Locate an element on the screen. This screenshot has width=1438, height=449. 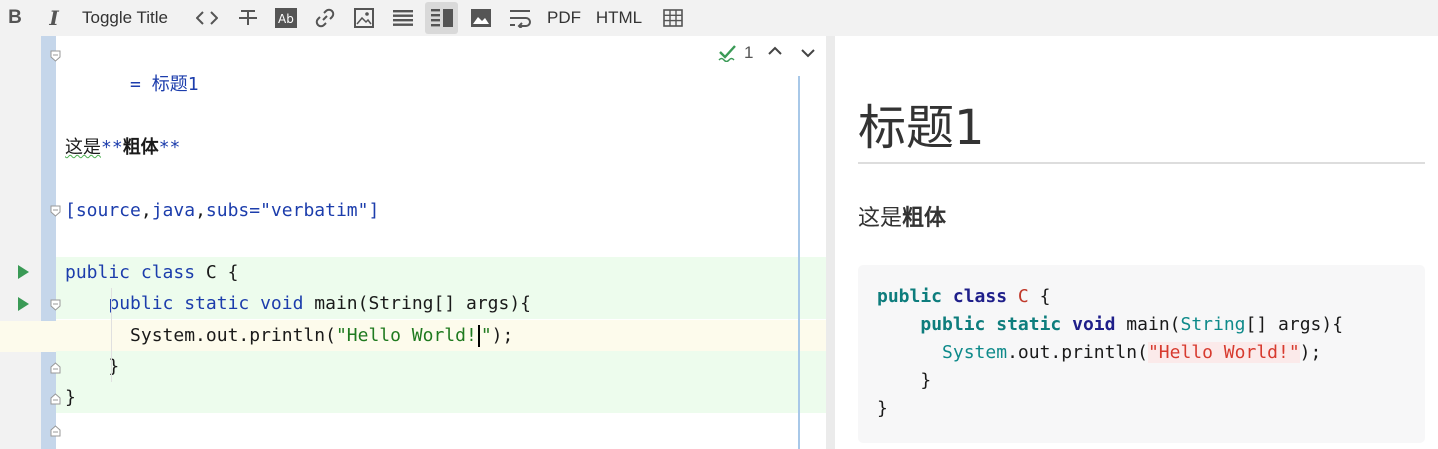
editor-code-line-3: System.out.println("Hello World! "); is located at coordinates (441, 335).